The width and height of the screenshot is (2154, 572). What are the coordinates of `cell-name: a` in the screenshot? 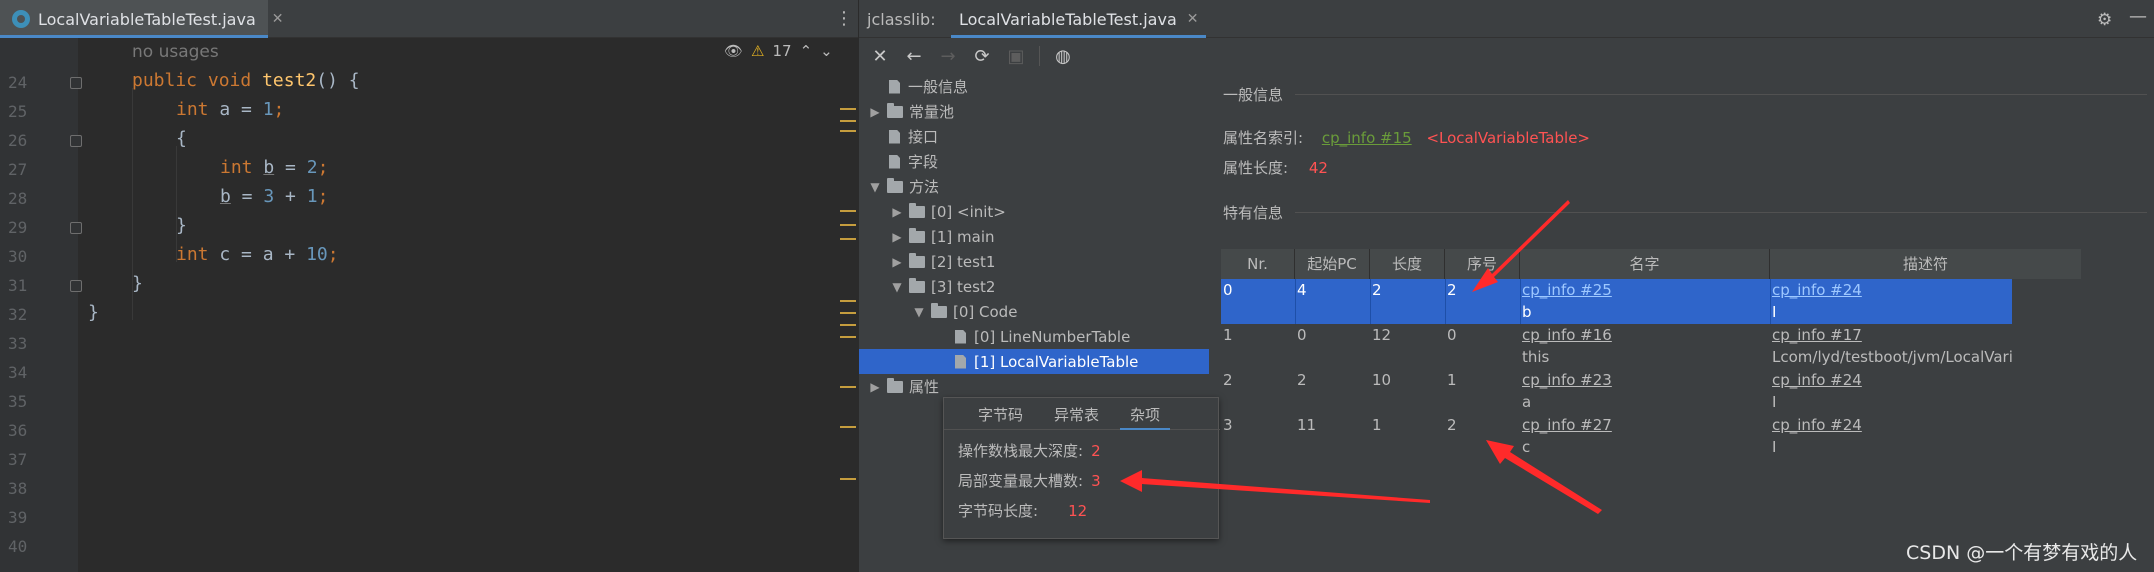 It's located at (1527, 402).